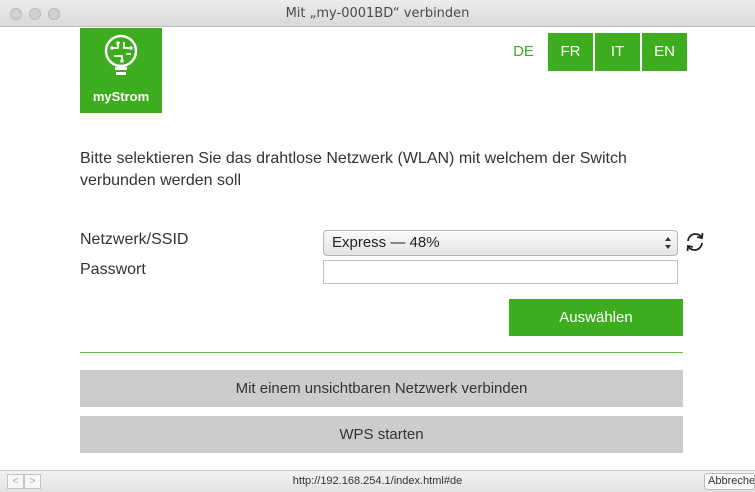 This screenshot has width=755, height=492. Describe the element at coordinates (121, 96) in the screenshot. I see `brand-name: myStrom` at that location.